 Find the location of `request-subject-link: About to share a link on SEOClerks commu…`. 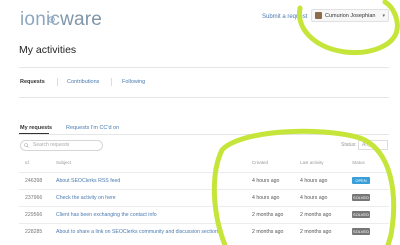

request-subject-link: About to share a link on SEOClerks commu… is located at coordinates (137, 232).